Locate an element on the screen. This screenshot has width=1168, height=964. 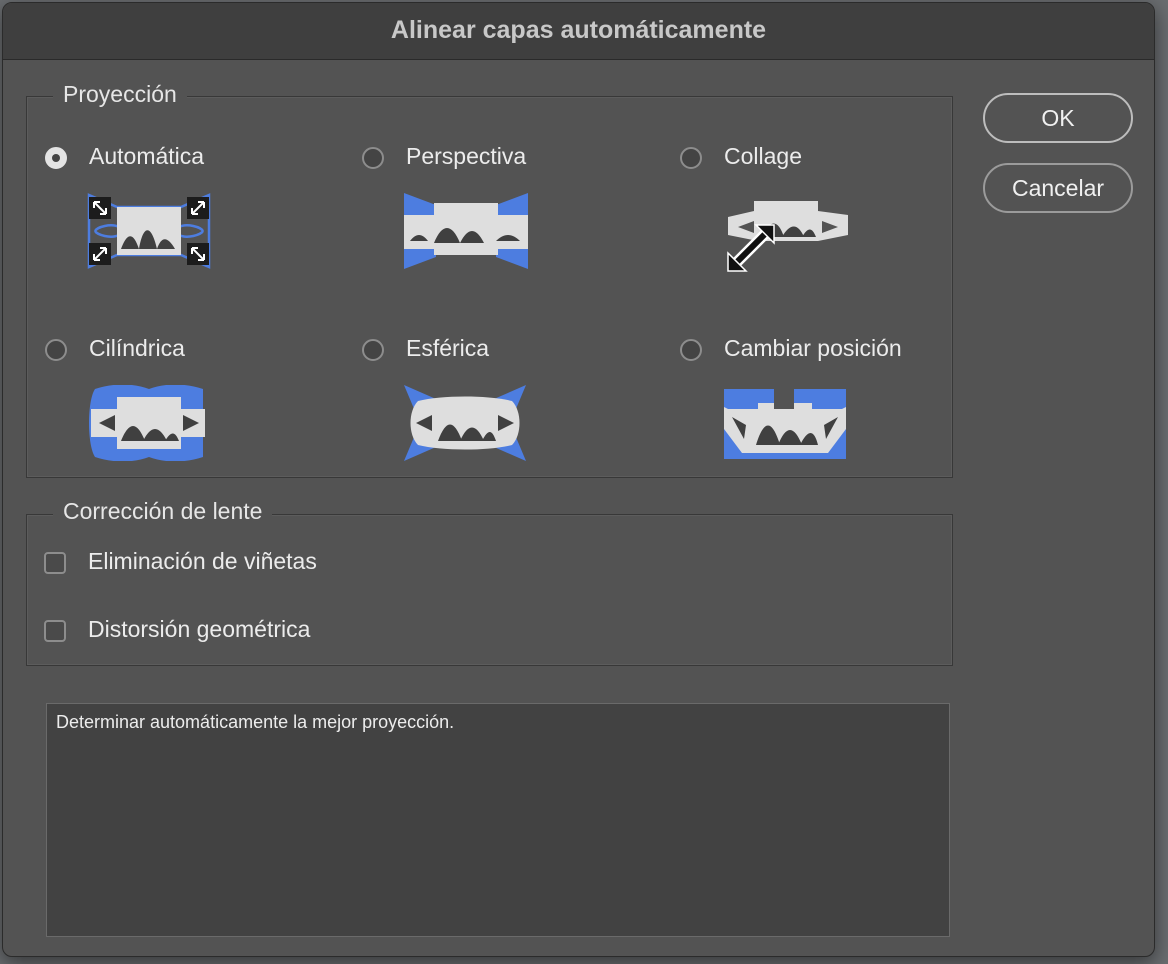
radio-spherical is located at coordinates (373, 350).